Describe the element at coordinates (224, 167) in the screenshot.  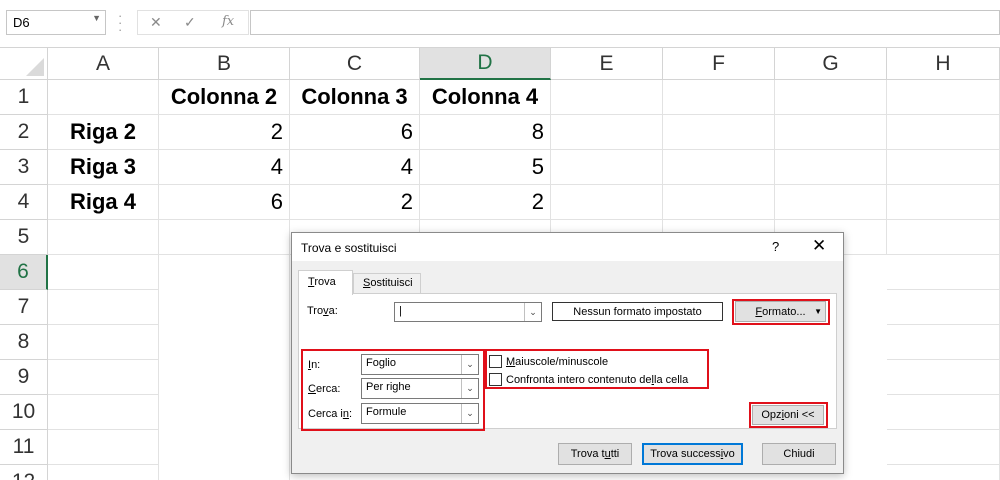
I see `cell-b3: 4` at that location.